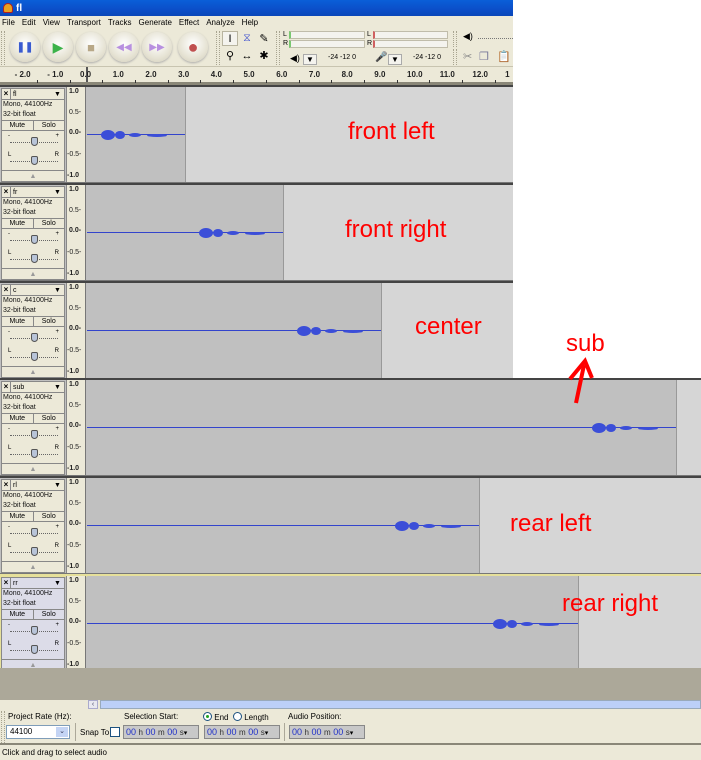 The image size is (701, 760). I want to click on menu-help: Help, so click(250, 22).